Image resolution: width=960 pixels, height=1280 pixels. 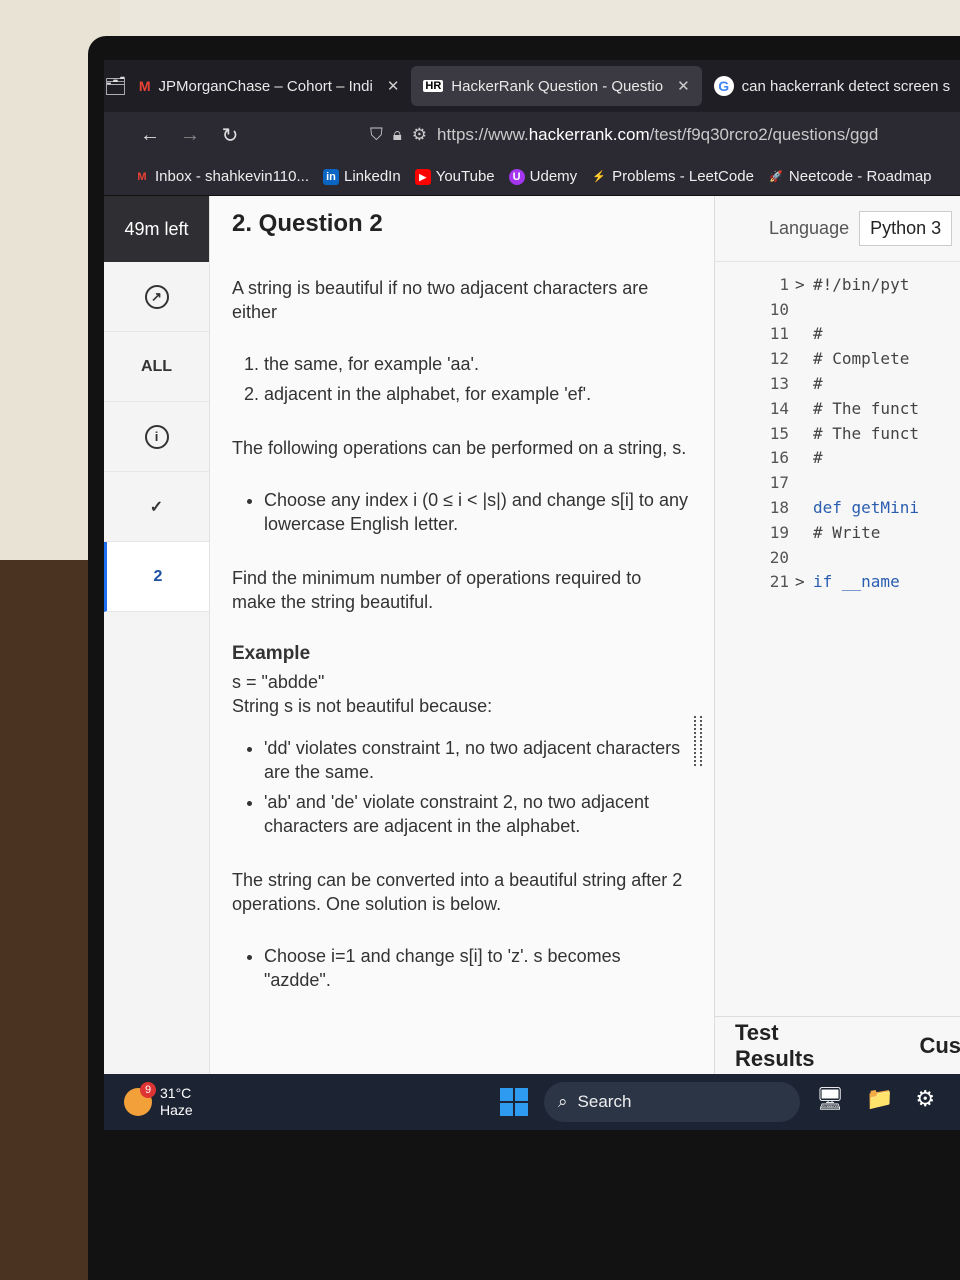 I want to click on tab-label: JPMorganChase – Cohort – Indi, so click(x=265, y=86).